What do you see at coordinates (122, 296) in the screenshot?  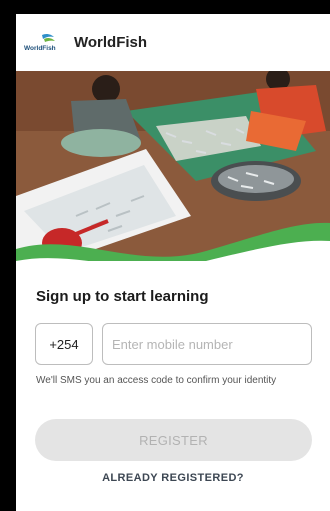 I see `signup-heading: Sign up to start learning` at bounding box center [122, 296].